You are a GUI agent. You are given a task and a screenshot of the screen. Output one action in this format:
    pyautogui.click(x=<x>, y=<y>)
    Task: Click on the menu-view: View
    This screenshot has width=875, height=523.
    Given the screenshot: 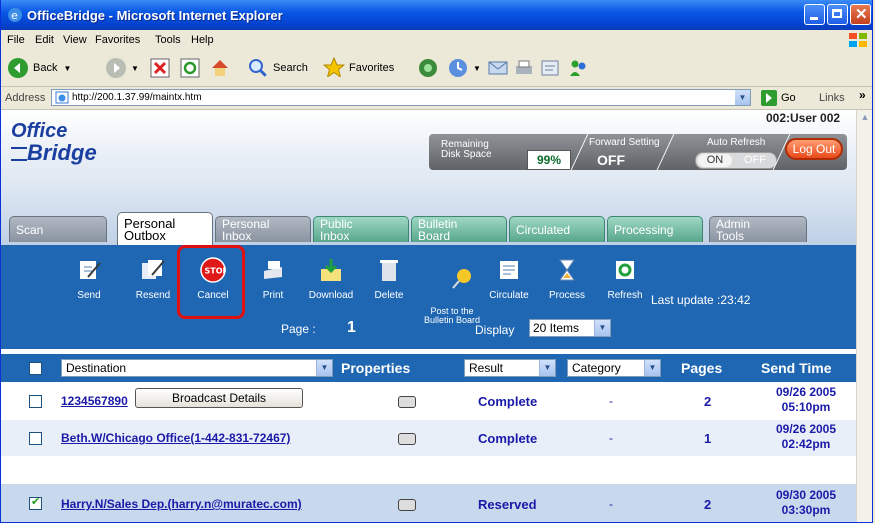 What is the action you would take?
    pyautogui.click(x=75, y=40)
    